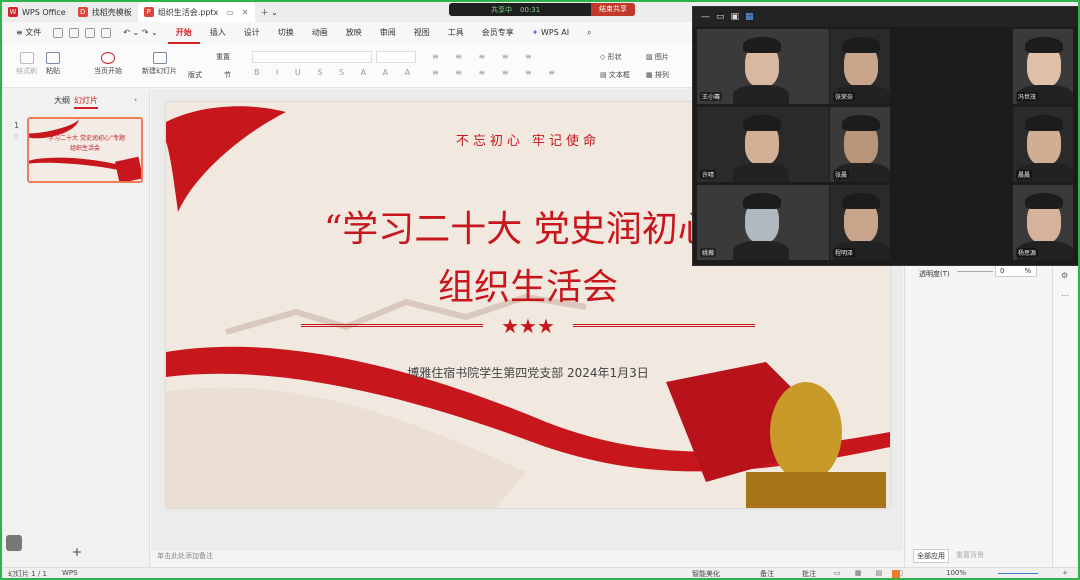 The height and width of the screenshot is (580, 1080). Describe the element at coordinates (195, 75) in the screenshot. I see `layout-button: 版式` at that location.